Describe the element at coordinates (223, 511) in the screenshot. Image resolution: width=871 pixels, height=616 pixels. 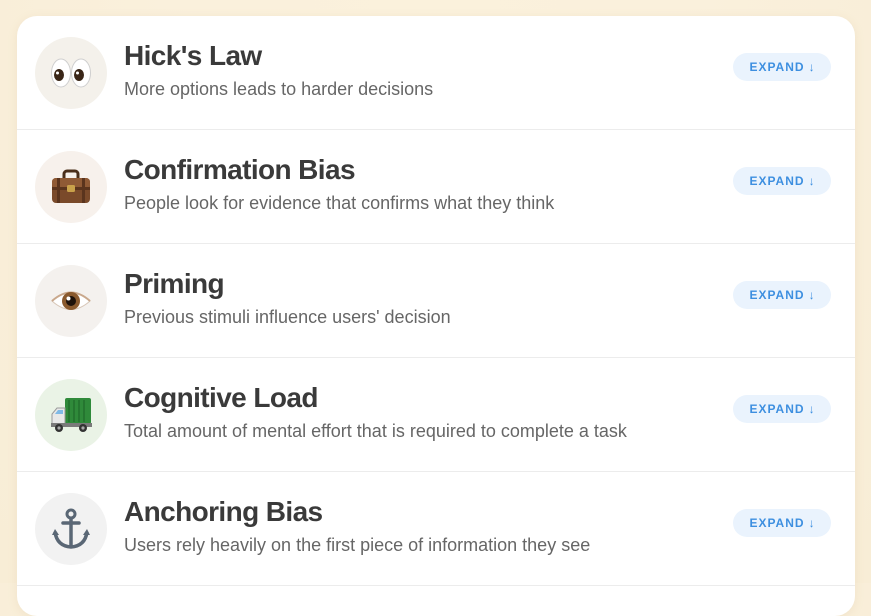
I see `item-title: Anchoring Bias` at that location.